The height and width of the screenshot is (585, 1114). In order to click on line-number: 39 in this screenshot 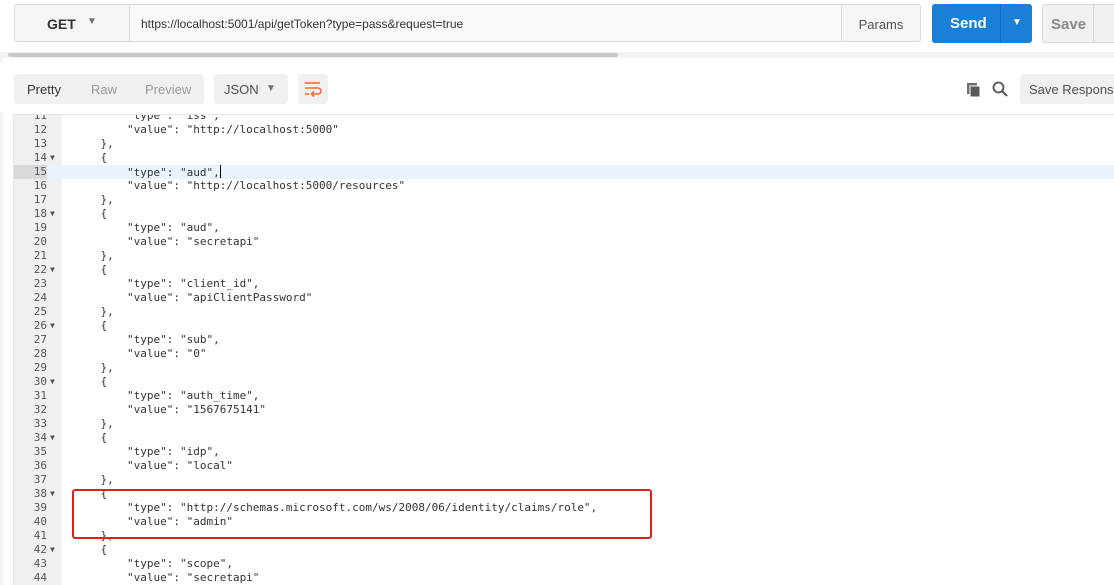, I will do `click(40, 507)`.